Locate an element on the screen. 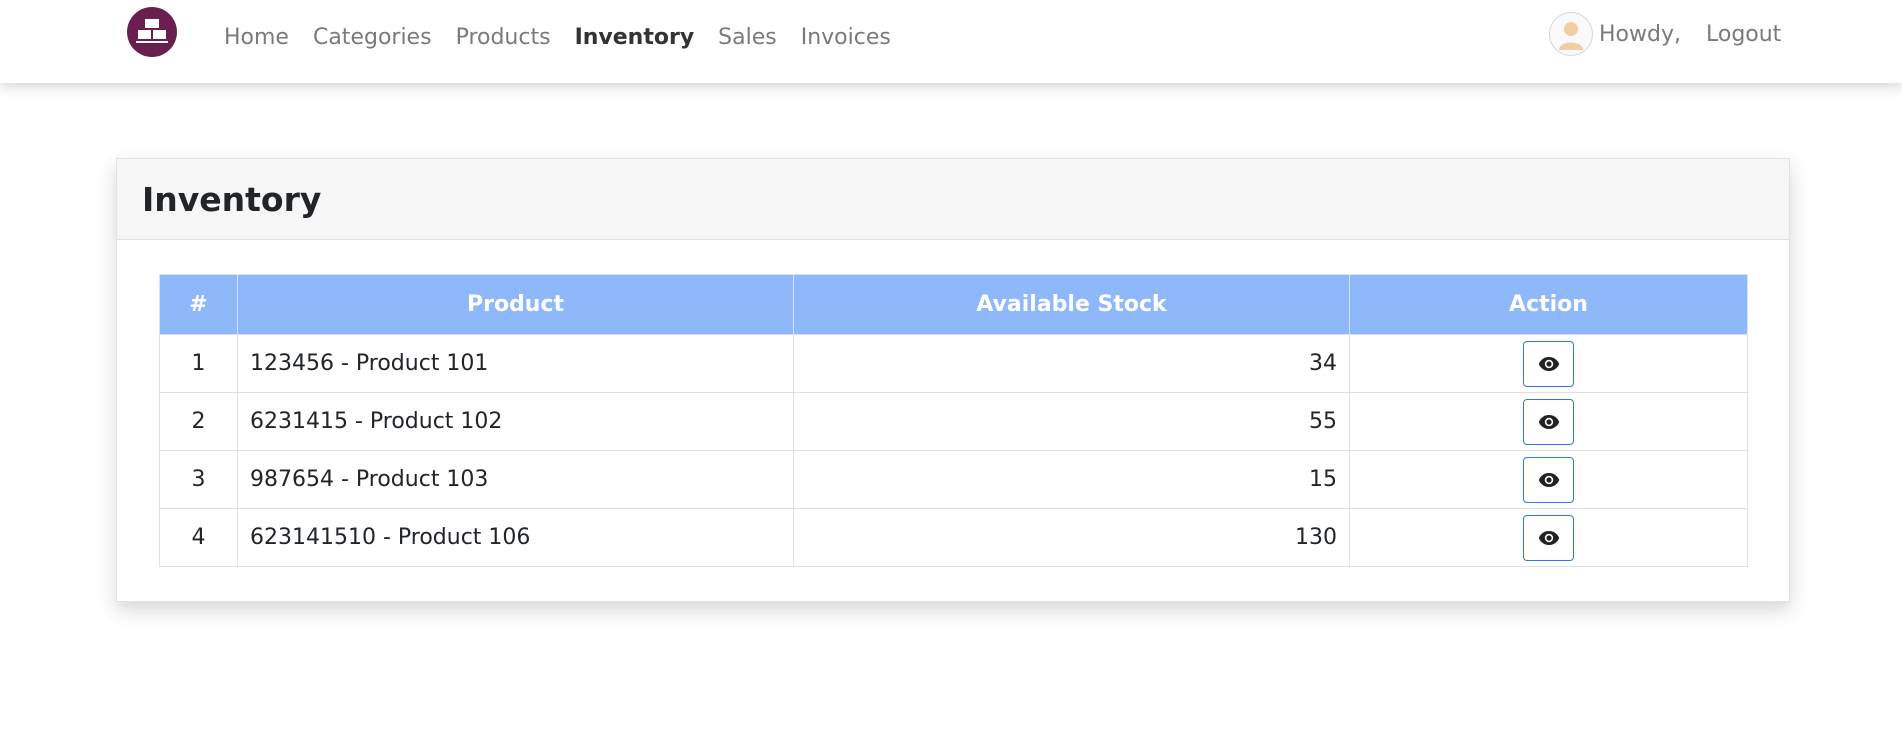 The width and height of the screenshot is (1902, 745). table-row: 4 623141510 - Product 106 130 is located at coordinates (953, 537).